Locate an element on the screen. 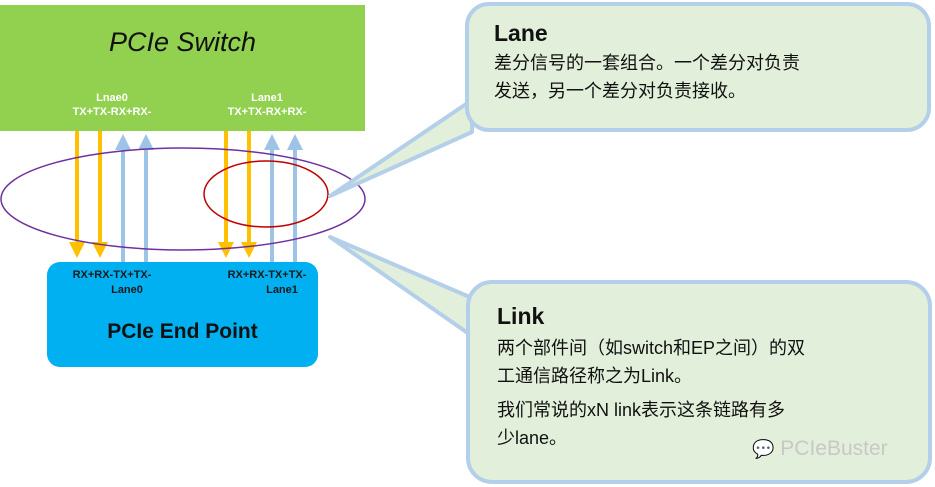  lane-callout: Lane 差分信号的一套组合。一个差分对负责 发送，另一个差分对负责接收。 is located at coordinates (647, 62).